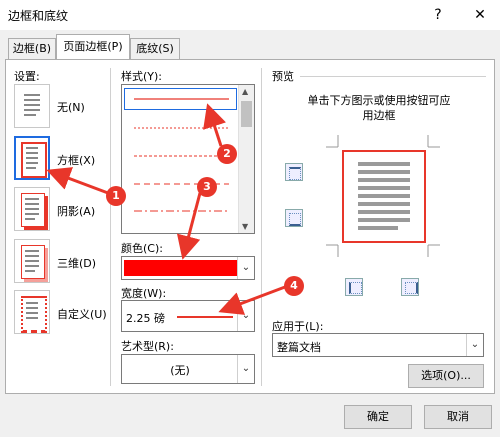 The image size is (500, 437). What do you see at coordinates (116, 196) in the screenshot?
I see `callout-1: 1` at bounding box center [116, 196].